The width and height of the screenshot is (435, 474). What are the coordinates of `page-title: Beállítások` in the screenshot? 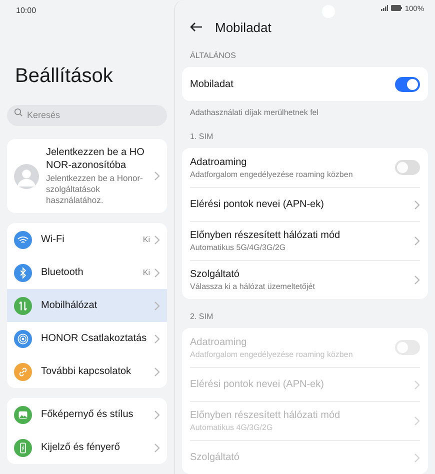 It's located at (64, 76).